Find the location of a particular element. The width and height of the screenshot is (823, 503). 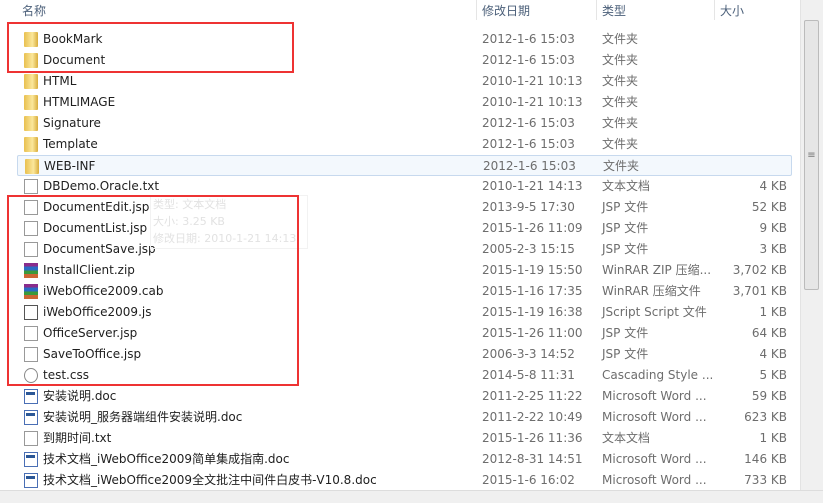

file-date: 2006-3-3 14:52 is located at coordinates (528, 354).